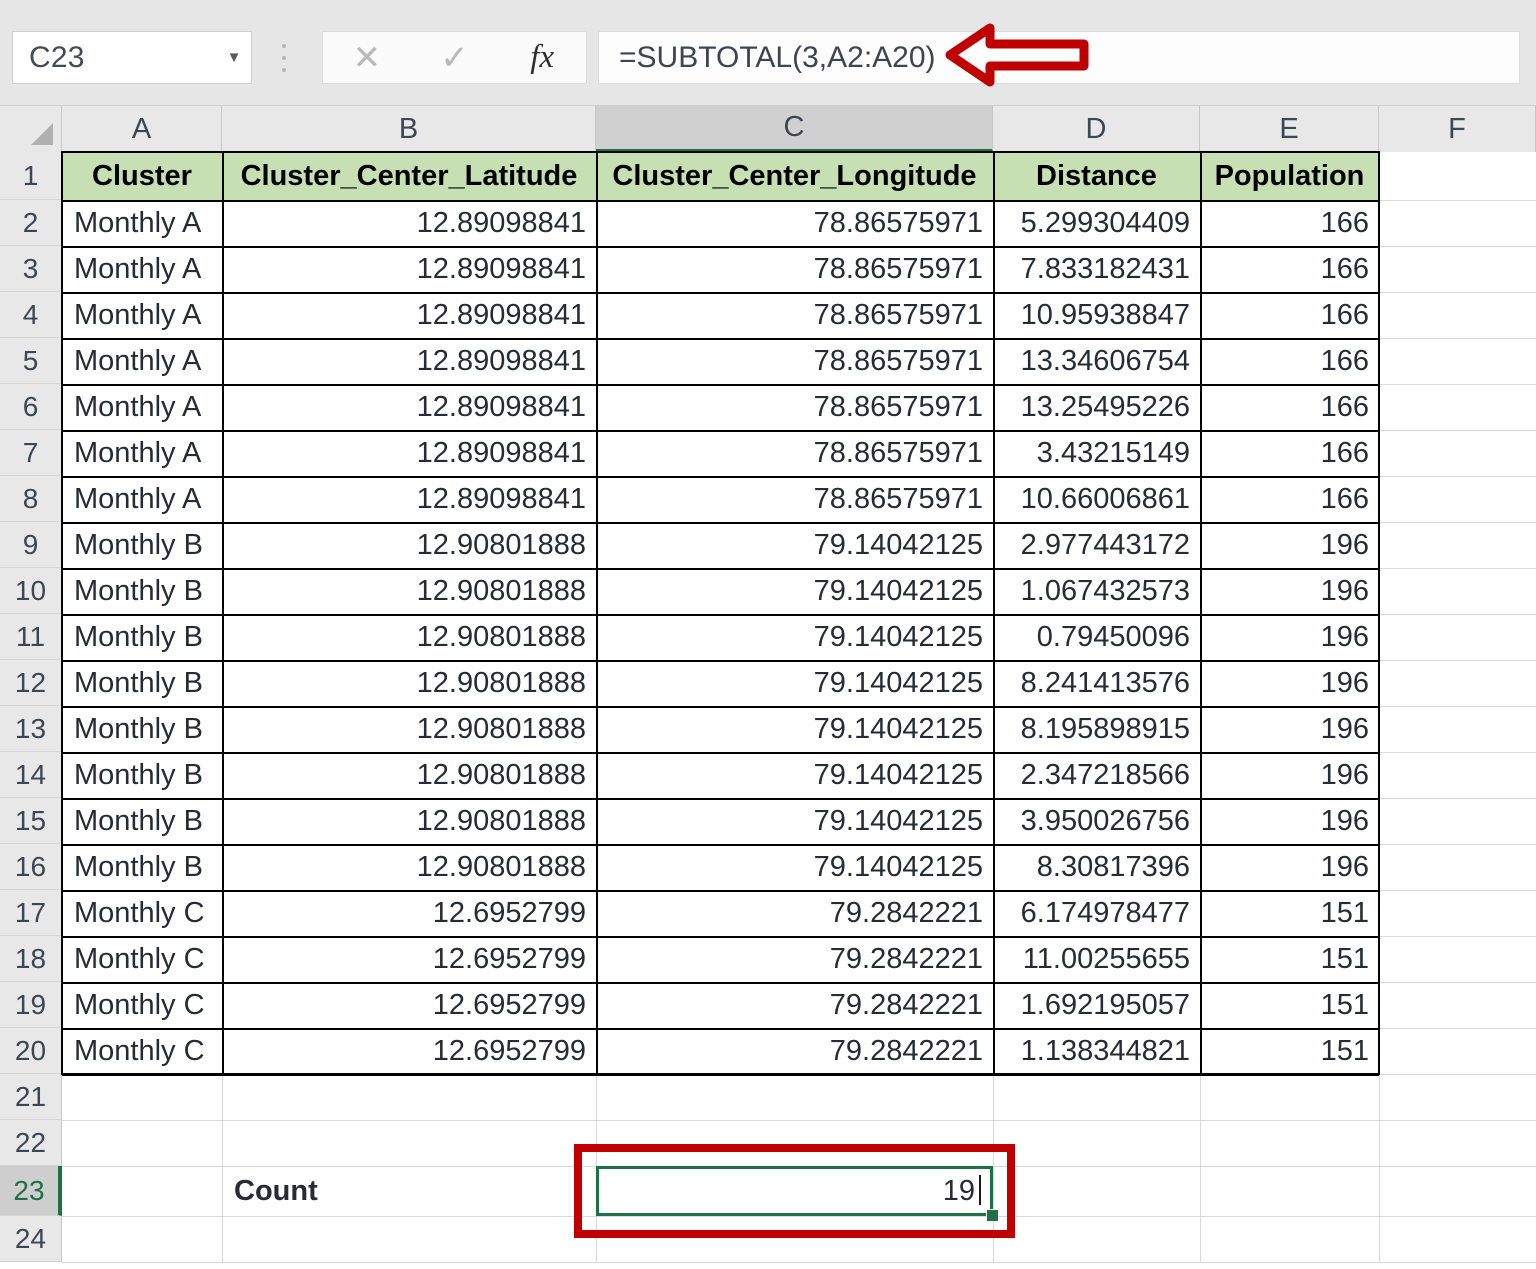 This screenshot has width=1536, height=1269. I want to click on cell-A3: Monthly A, so click(142, 269).